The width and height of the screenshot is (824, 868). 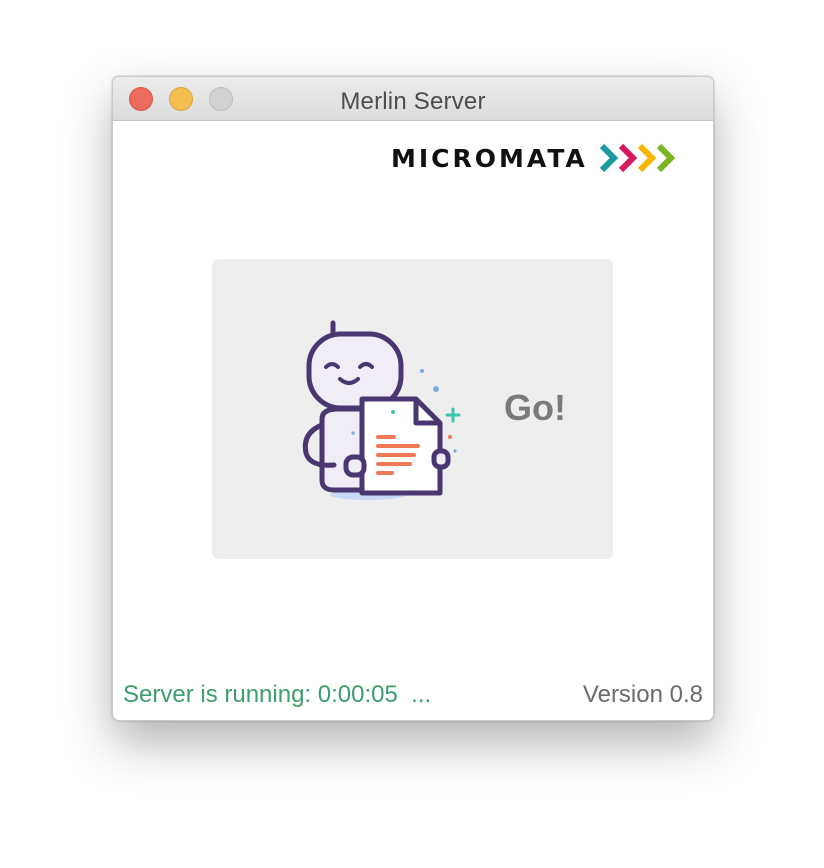 I want to click on window-title: Merlin Server, so click(x=413, y=101).